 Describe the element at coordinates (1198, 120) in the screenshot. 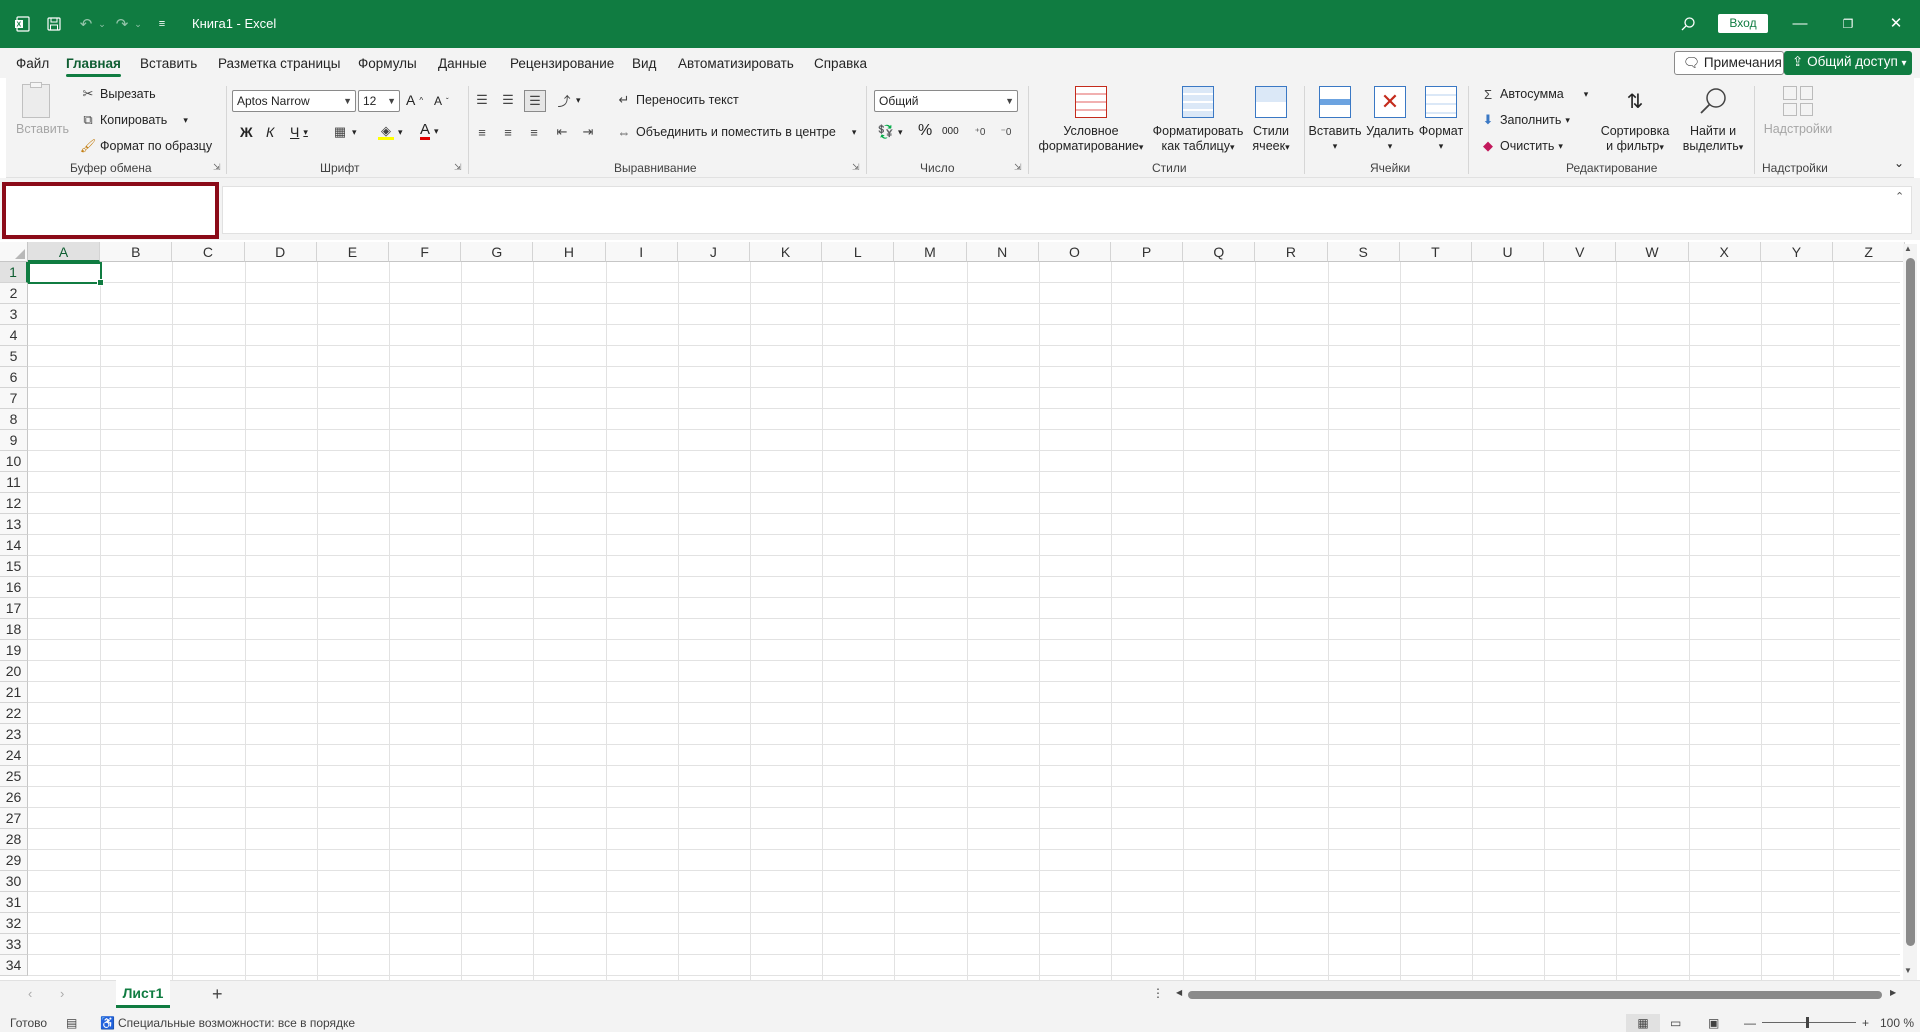

I see `format-as-table-button: Форматировать как таблицу▾` at that location.